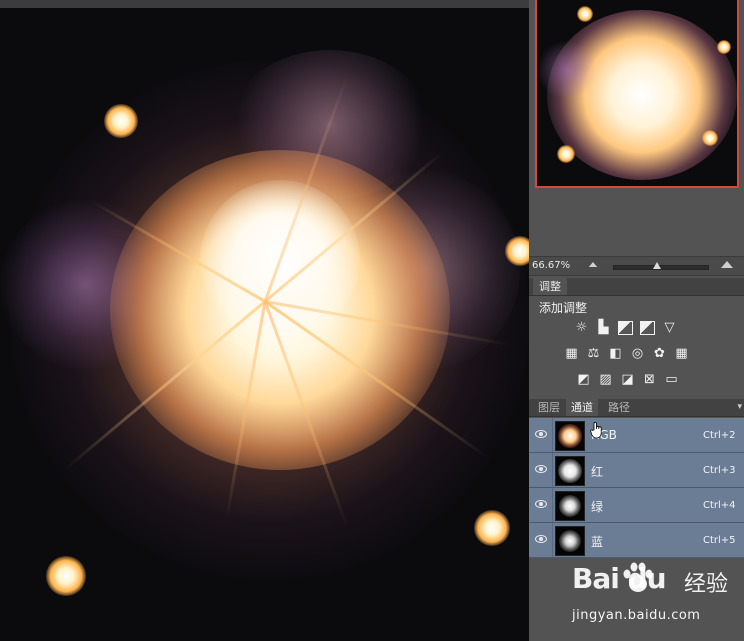  I want to click on curves-icon, so click(625, 327).